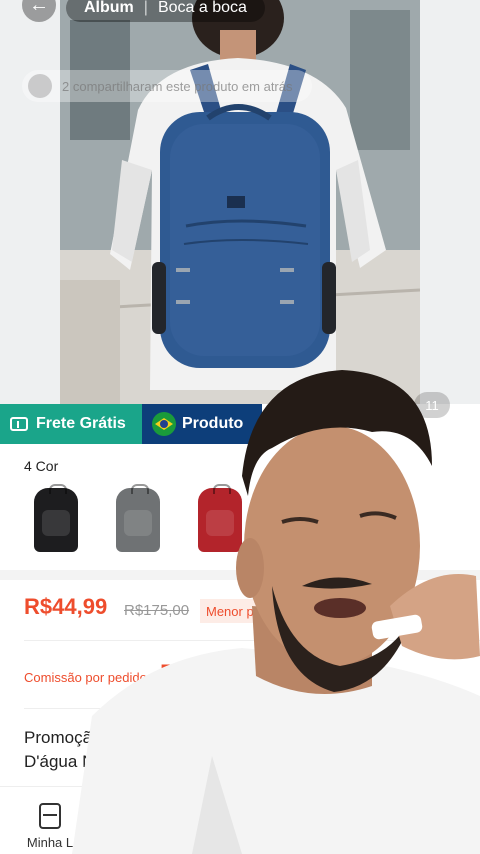 The image size is (480, 854). What do you see at coordinates (177, 86) in the screenshot?
I see `share-notification-text: 2 compartilharam este produto em atrás` at bounding box center [177, 86].